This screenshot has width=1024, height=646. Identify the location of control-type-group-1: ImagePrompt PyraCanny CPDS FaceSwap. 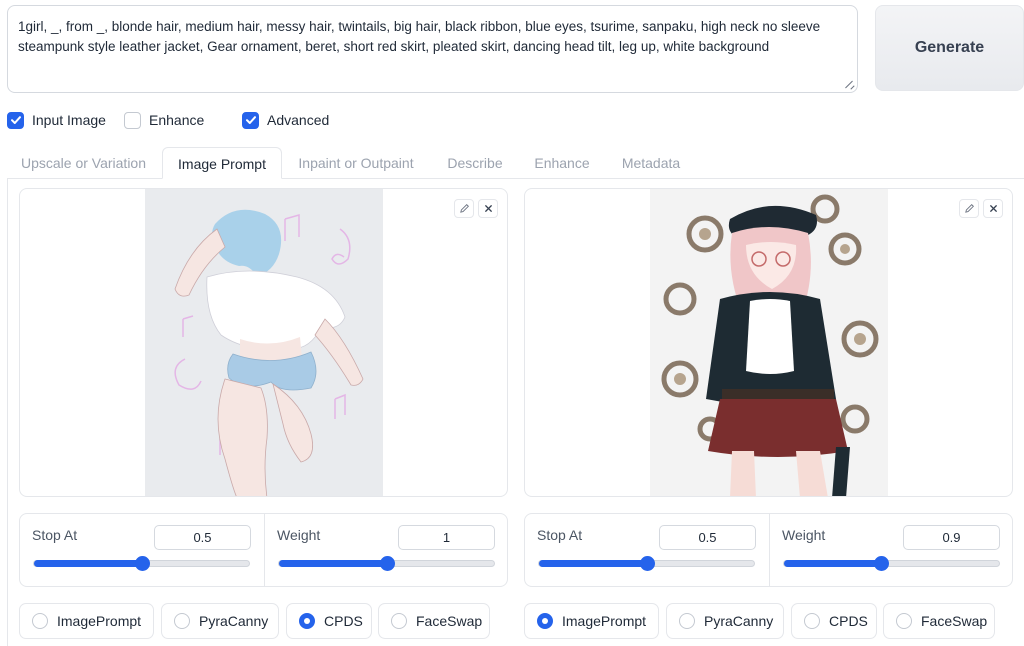
(263, 621).